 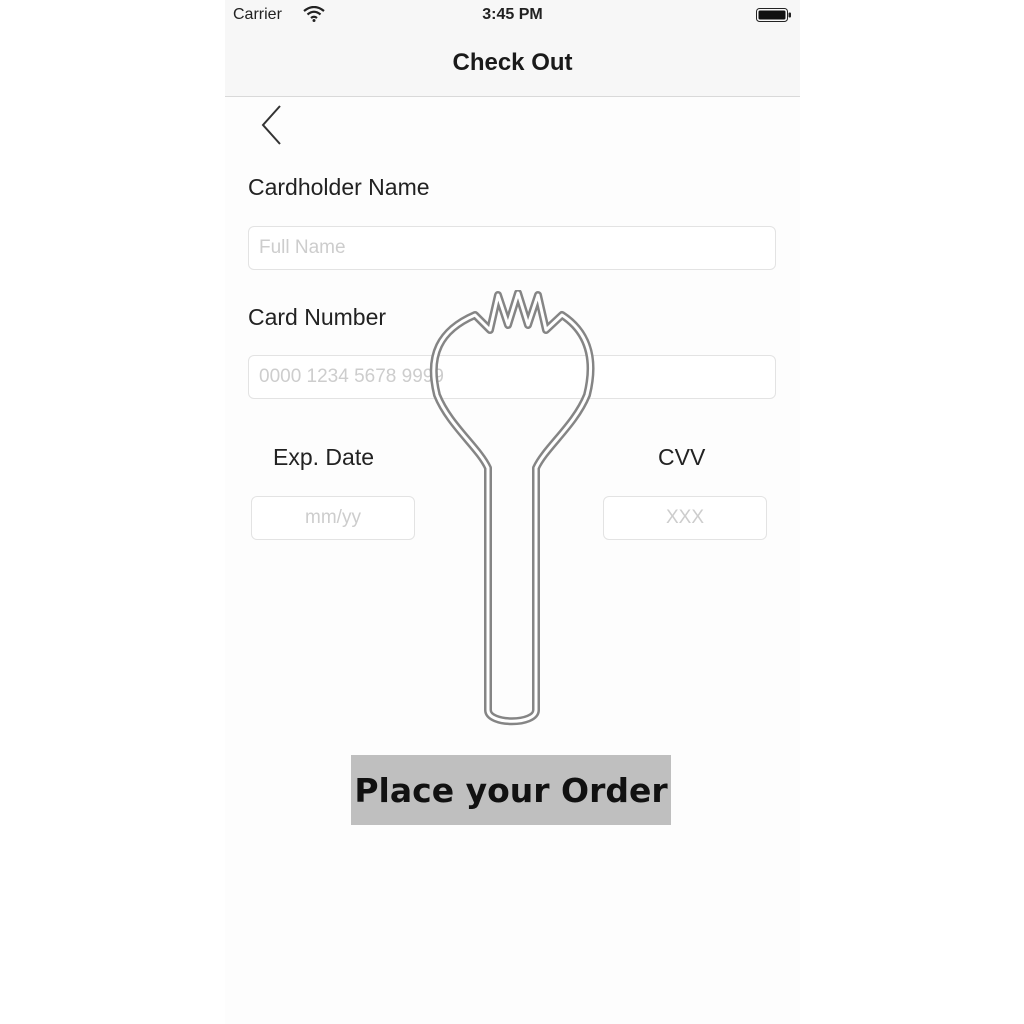 What do you see at coordinates (270, 126) in the screenshot?
I see `back-chevron-icon` at bounding box center [270, 126].